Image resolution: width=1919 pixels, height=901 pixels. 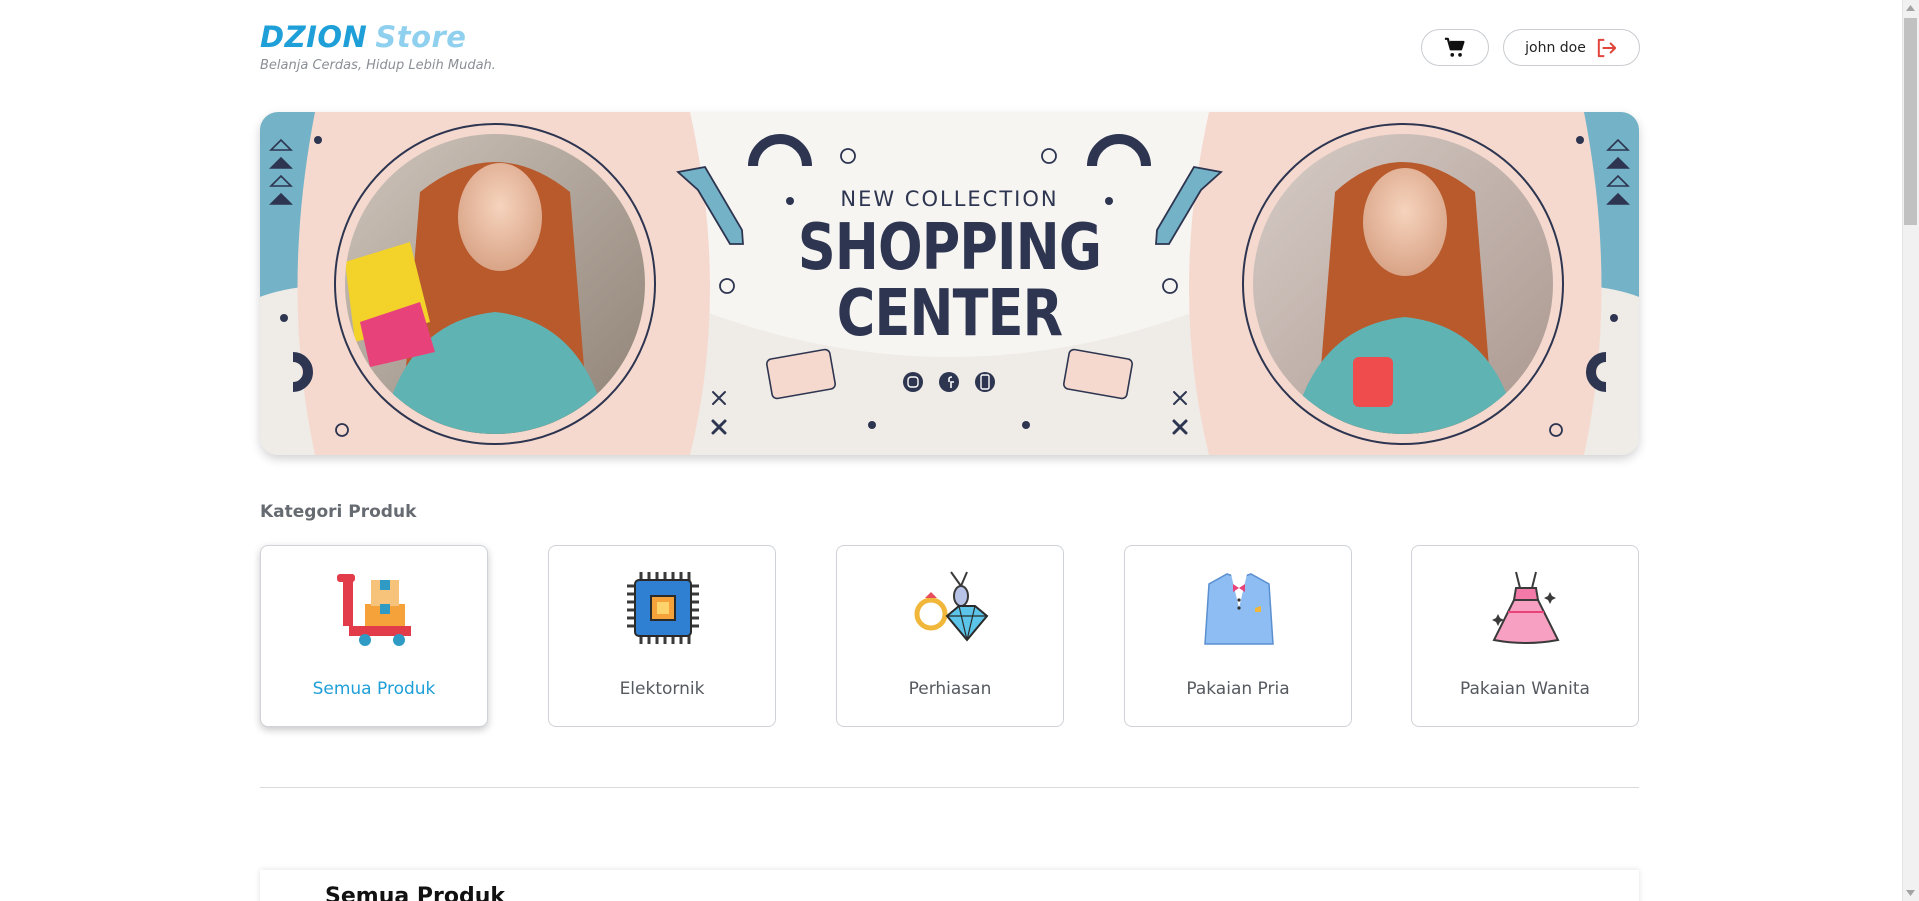 What do you see at coordinates (949, 787) in the screenshot?
I see `section-divider` at bounding box center [949, 787].